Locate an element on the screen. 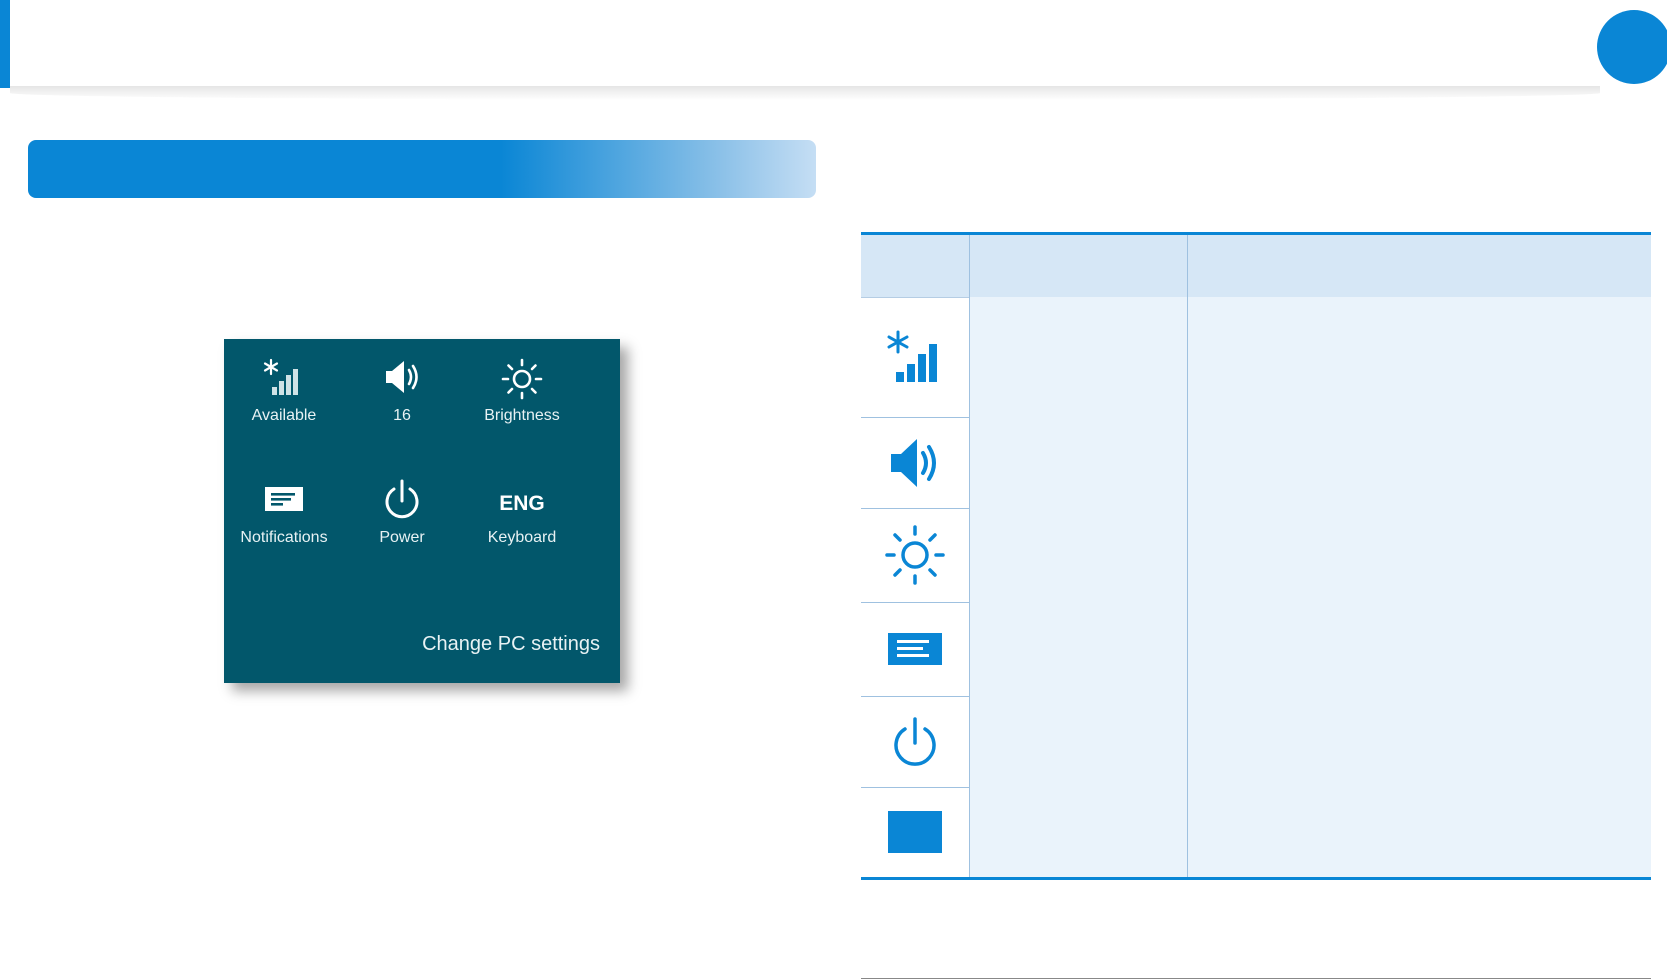  tile-keyboard: ENG Keyboard is located at coordinates (522, 511).